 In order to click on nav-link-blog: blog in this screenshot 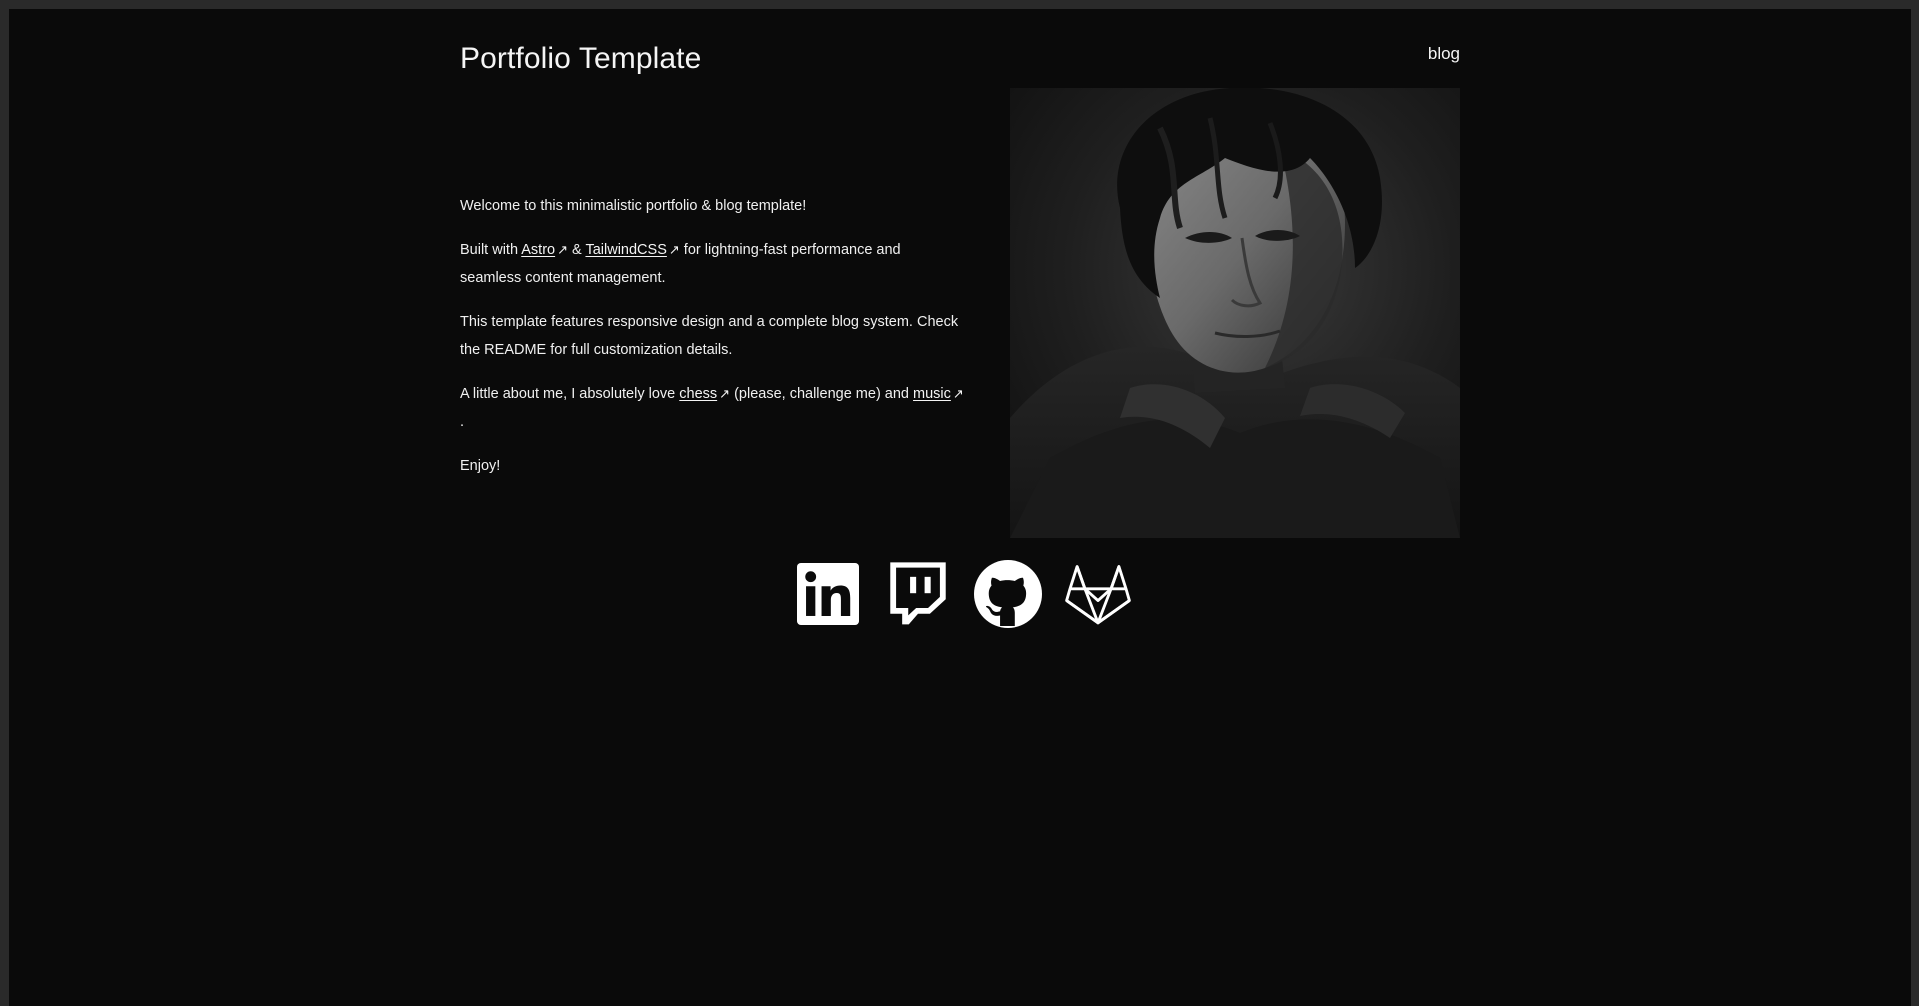, I will do `click(1444, 54)`.